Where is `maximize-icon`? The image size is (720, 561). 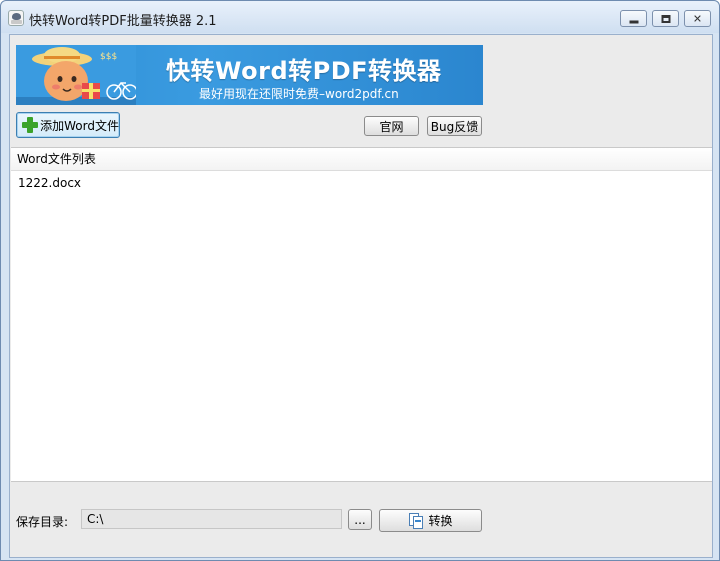 maximize-icon is located at coordinates (665, 18).